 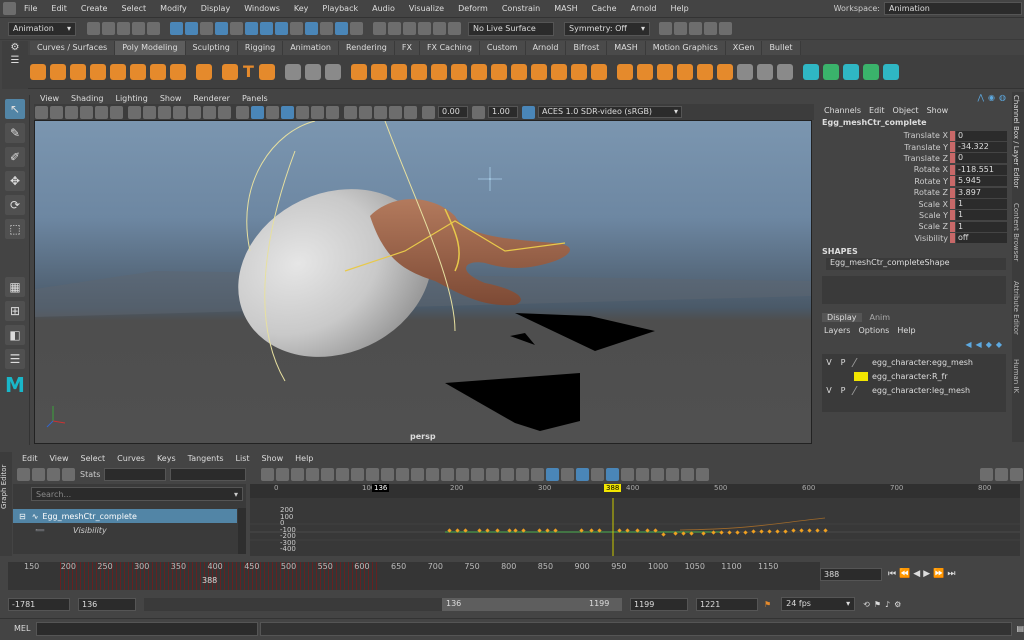 I want to click on channel-box-icon: ⋀, so click(x=980, y=97).